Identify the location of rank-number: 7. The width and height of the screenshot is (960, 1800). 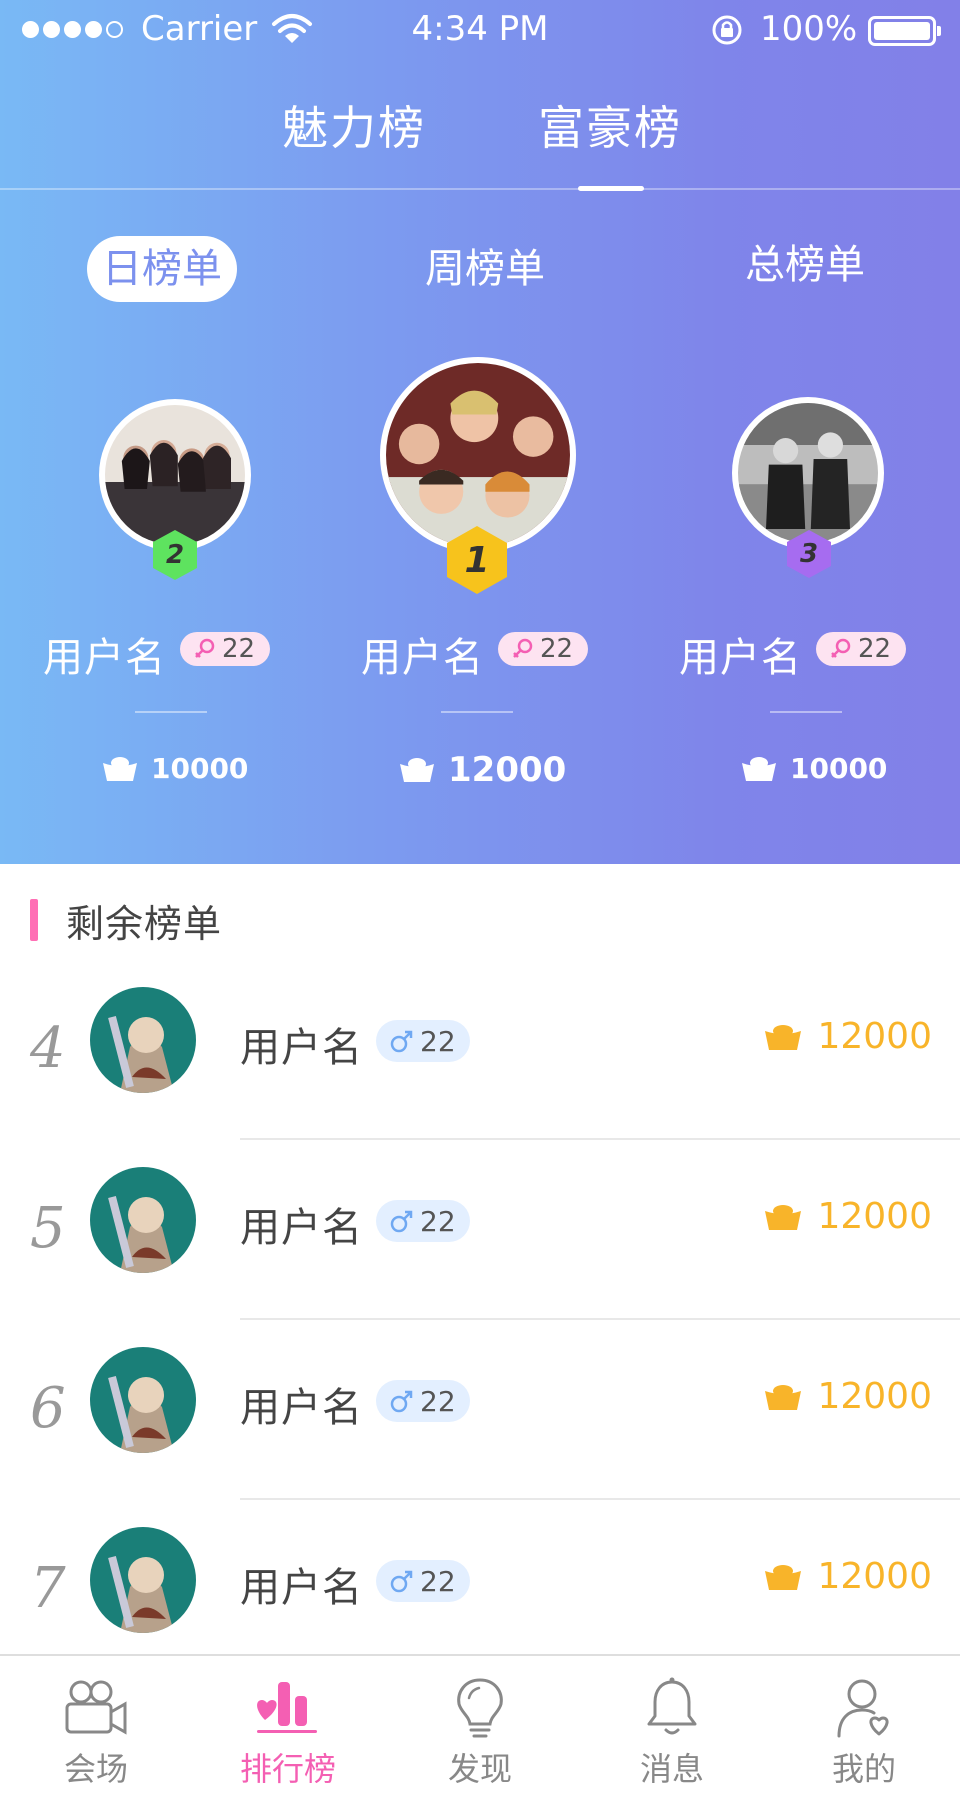
(48, 1588).